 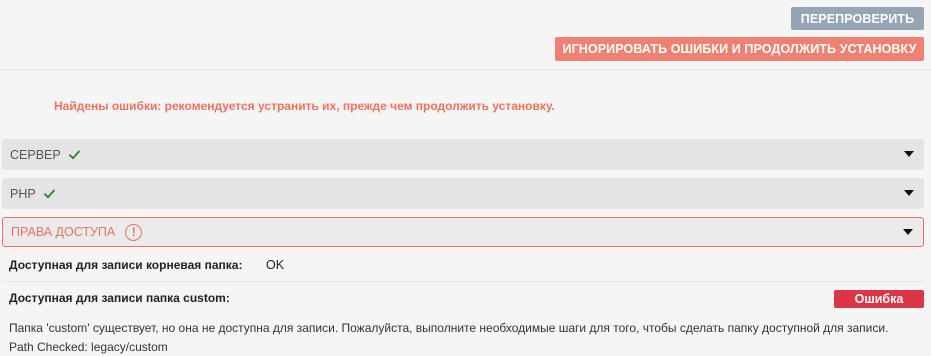 I want to click on root-folder-writable-label: Доступная для записи корневая папка:, so click(x=126, y=265).